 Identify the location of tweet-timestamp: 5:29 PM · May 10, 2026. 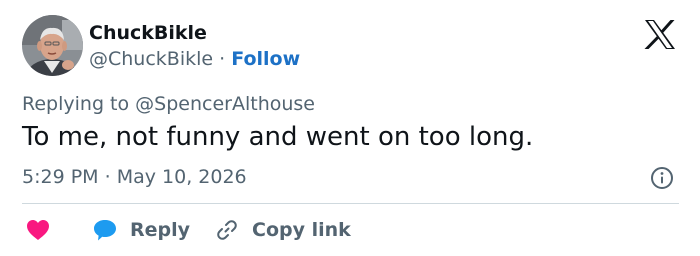
(134, 177).